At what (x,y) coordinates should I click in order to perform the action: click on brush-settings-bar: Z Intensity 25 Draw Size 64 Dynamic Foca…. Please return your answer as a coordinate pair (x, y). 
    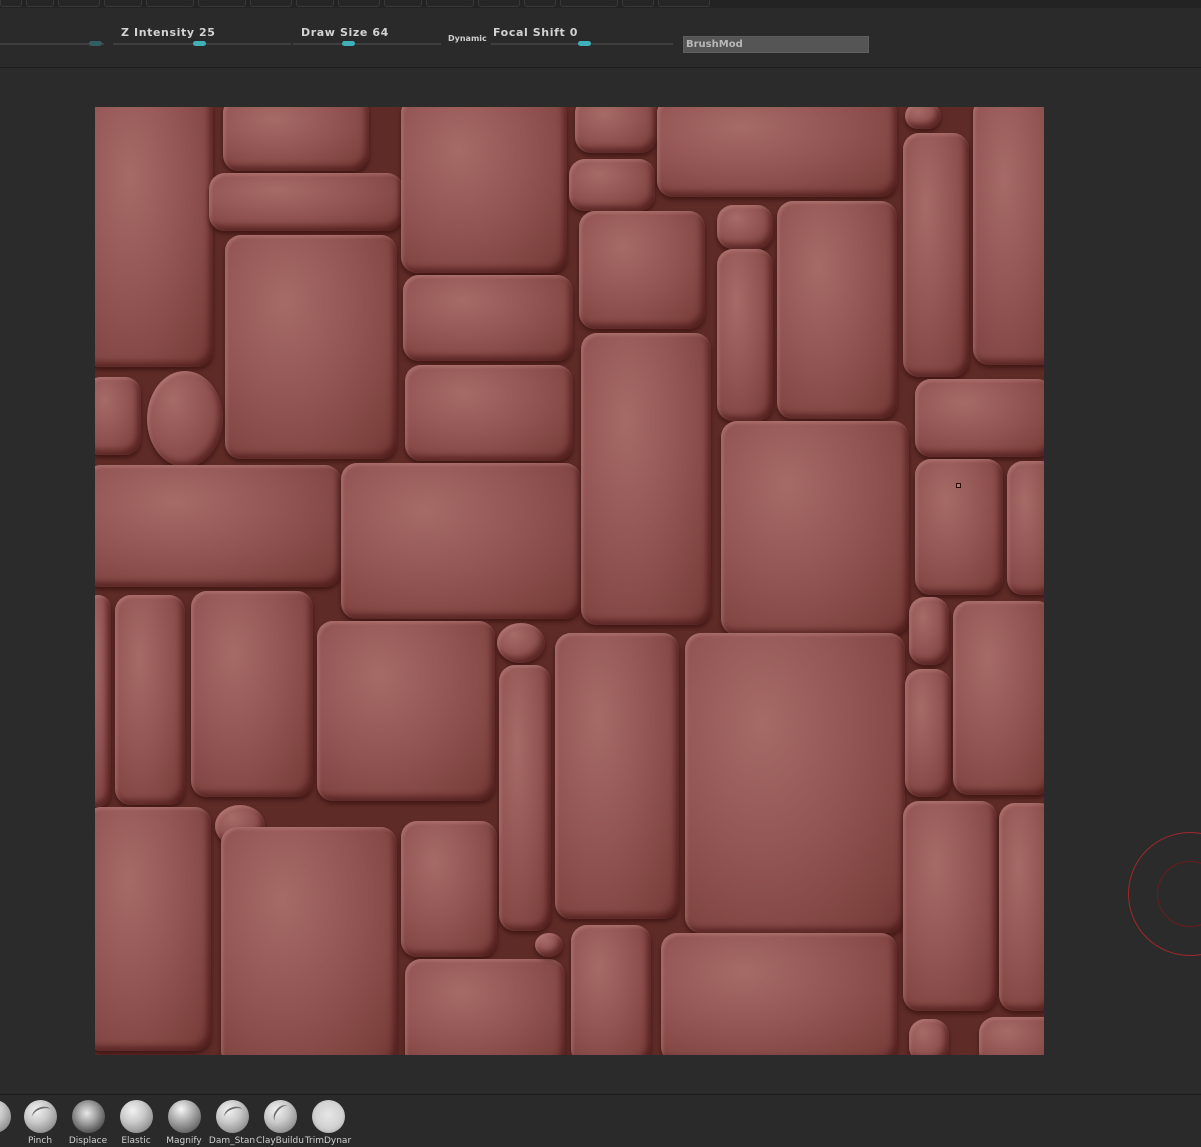
    Looking at the image, I should click on (600, 38).